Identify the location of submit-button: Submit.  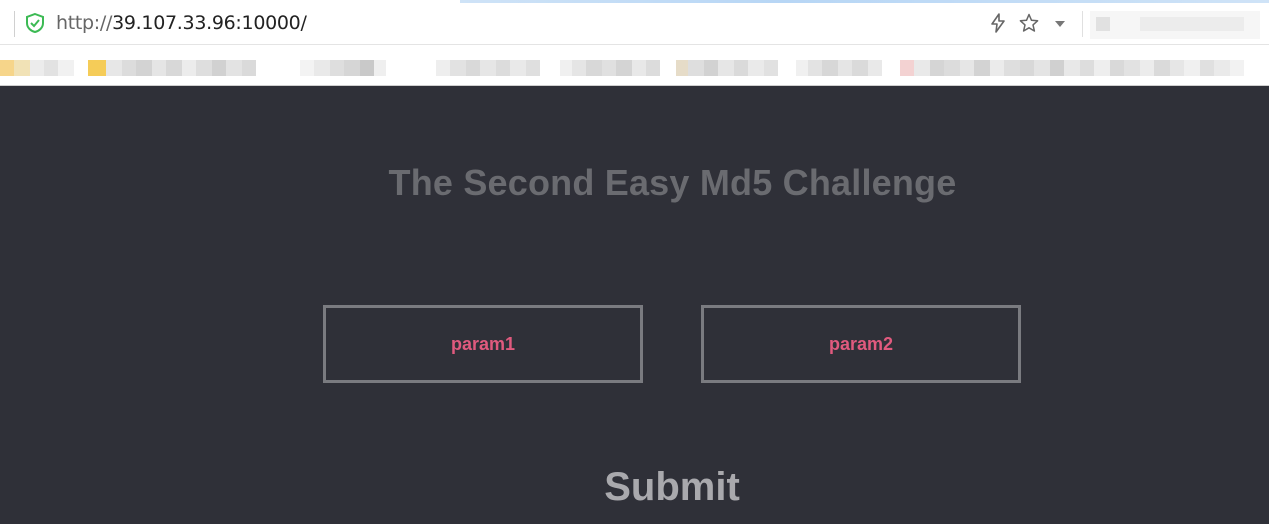
(672, 487).